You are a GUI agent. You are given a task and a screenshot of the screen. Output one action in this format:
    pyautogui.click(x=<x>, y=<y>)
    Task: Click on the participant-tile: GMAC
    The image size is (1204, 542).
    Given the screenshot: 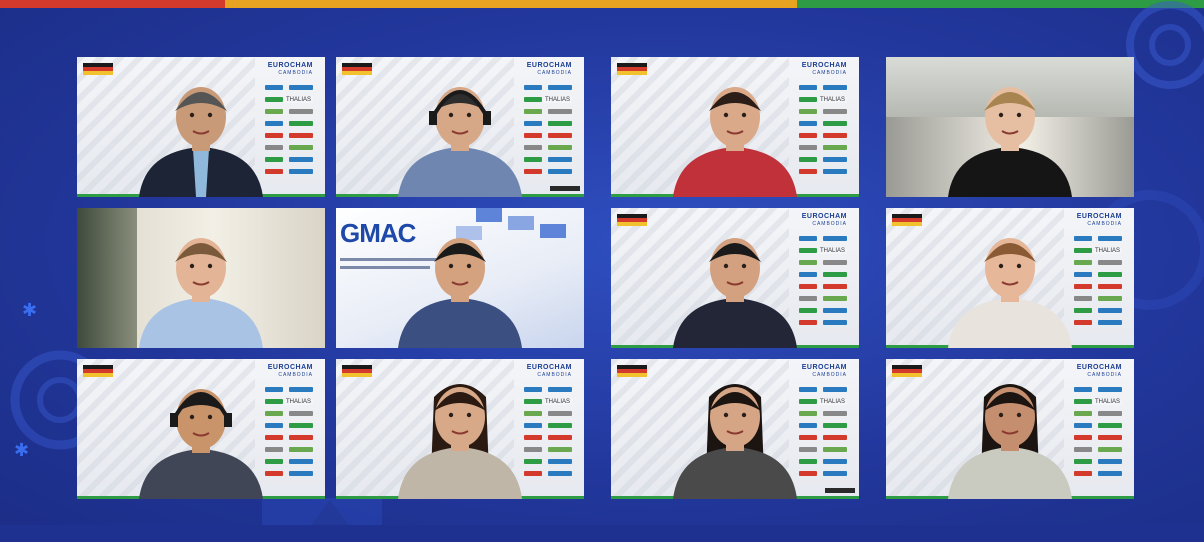 What is the action you would take?
    pyautogui.click(x=460, y=278)
    